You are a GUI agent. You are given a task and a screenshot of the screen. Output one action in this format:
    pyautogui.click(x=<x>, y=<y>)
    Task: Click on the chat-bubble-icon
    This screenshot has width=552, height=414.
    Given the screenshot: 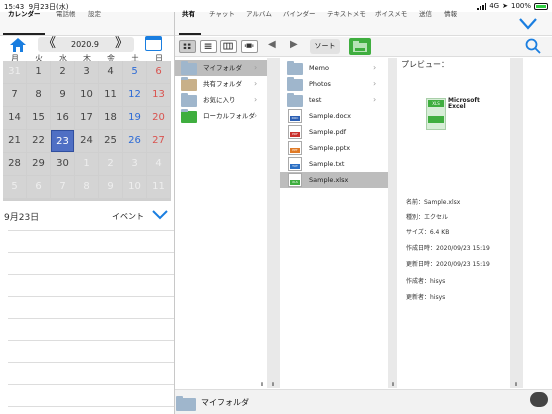 What is the action you would take?
    pyautogui.click(x=539, y=399)
    